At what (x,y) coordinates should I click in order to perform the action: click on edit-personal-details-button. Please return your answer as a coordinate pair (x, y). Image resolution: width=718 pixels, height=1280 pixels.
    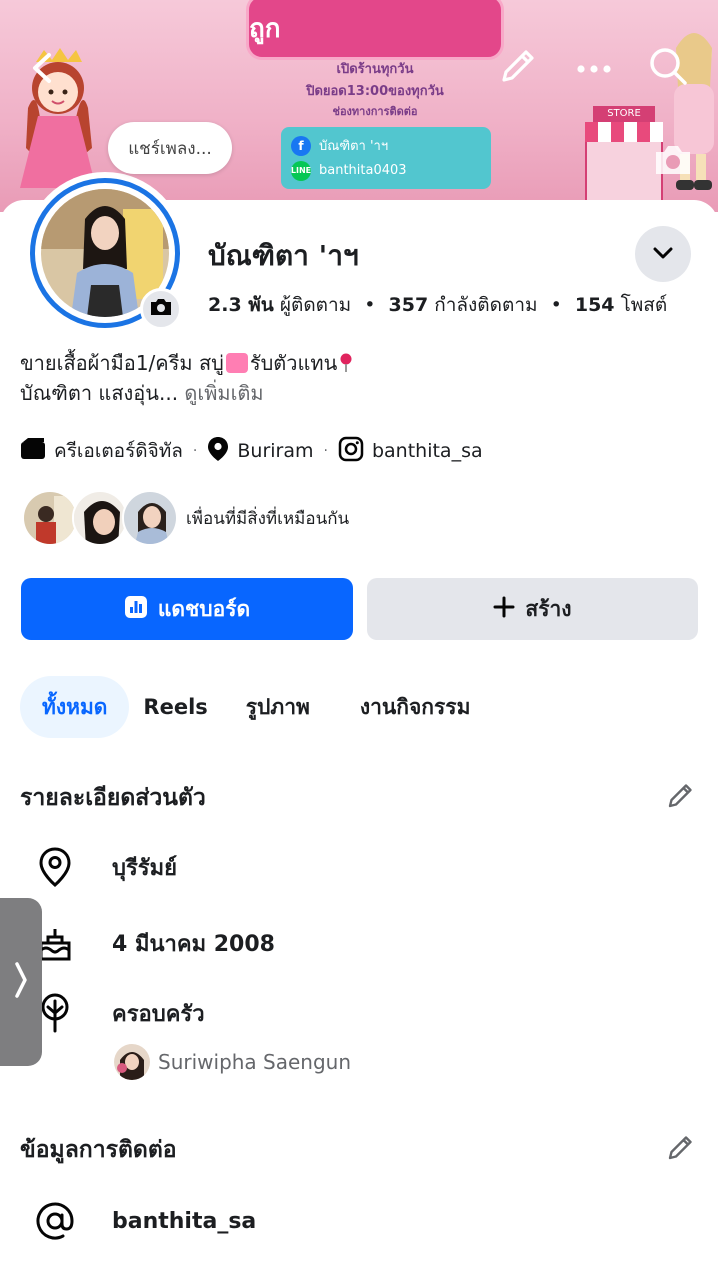
    Looking at the image, I should click on (681, 797).